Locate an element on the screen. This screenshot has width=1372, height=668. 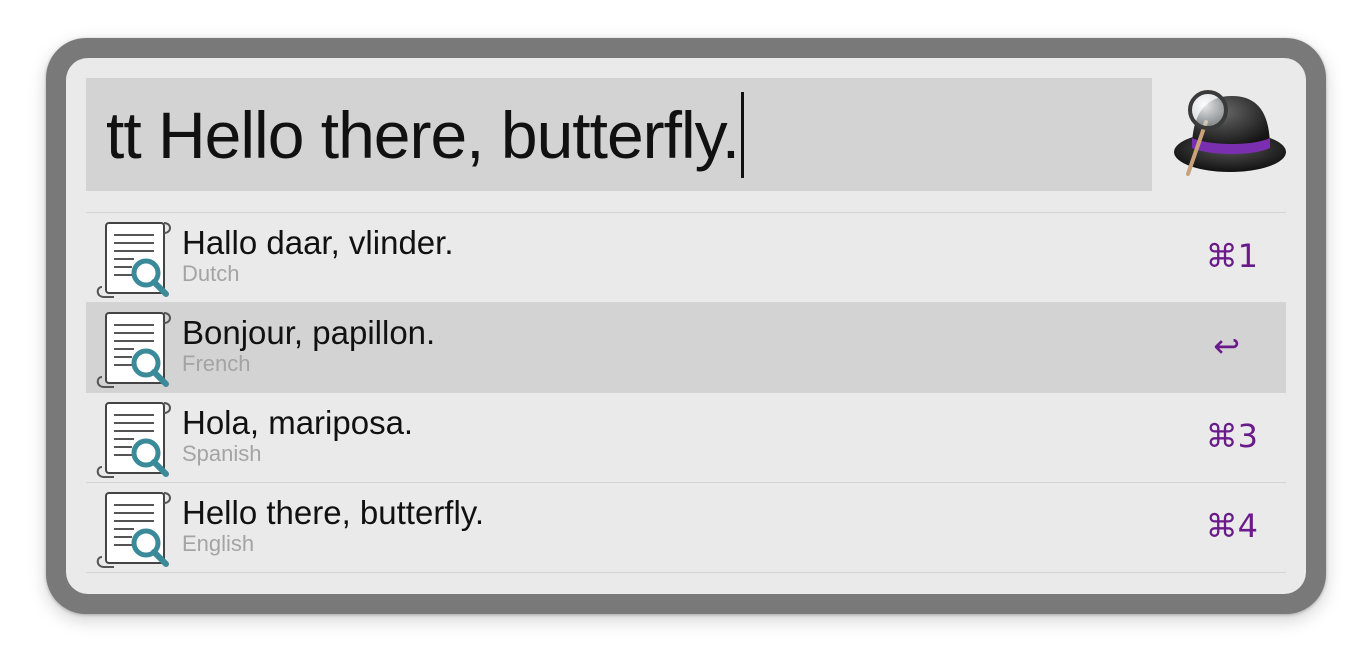
result-subtitle: French is located at coordinates (216, 363).